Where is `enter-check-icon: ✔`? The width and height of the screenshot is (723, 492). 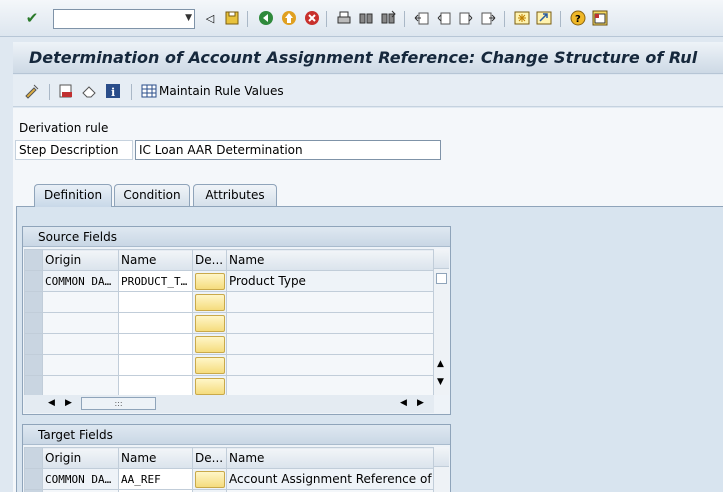 enter-check-icon: ✔ is located at coordinates (32, 18).